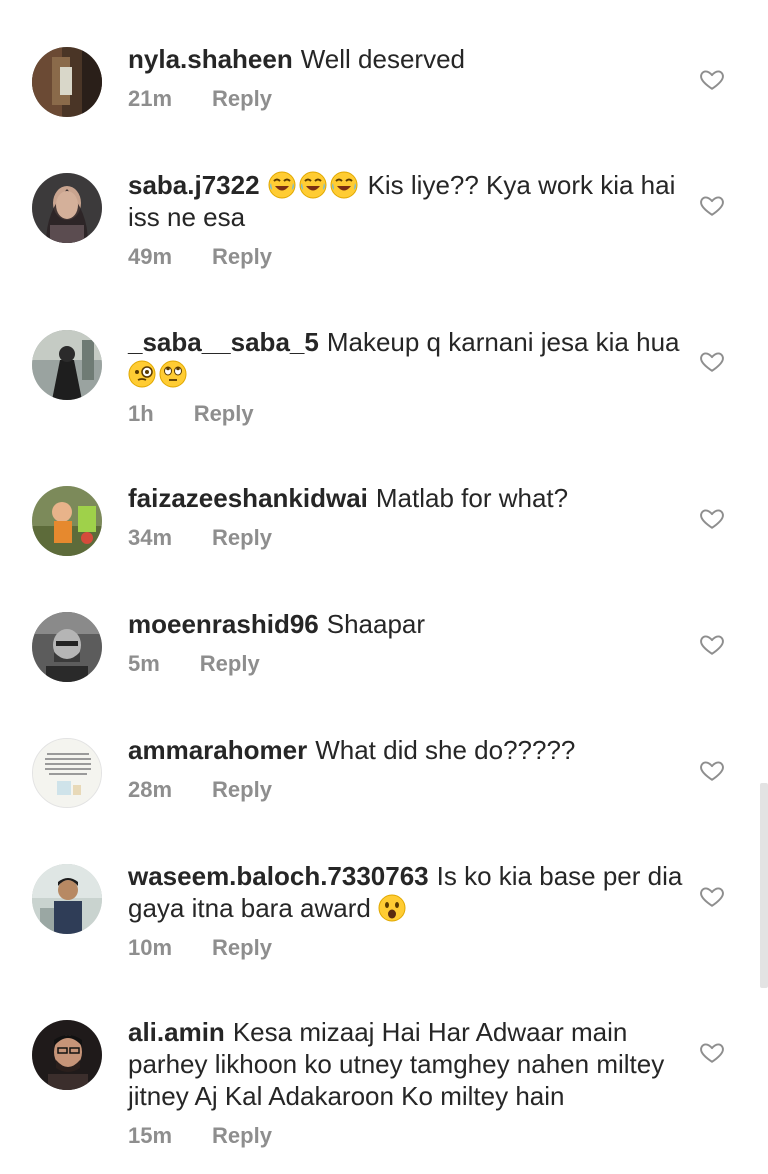 The width and height of the screenshot is (768, 1174). What do you see at coordinates (144, 663) in the screenshot?
I see `comment-time: 5m` at bounding box center [144, 663].